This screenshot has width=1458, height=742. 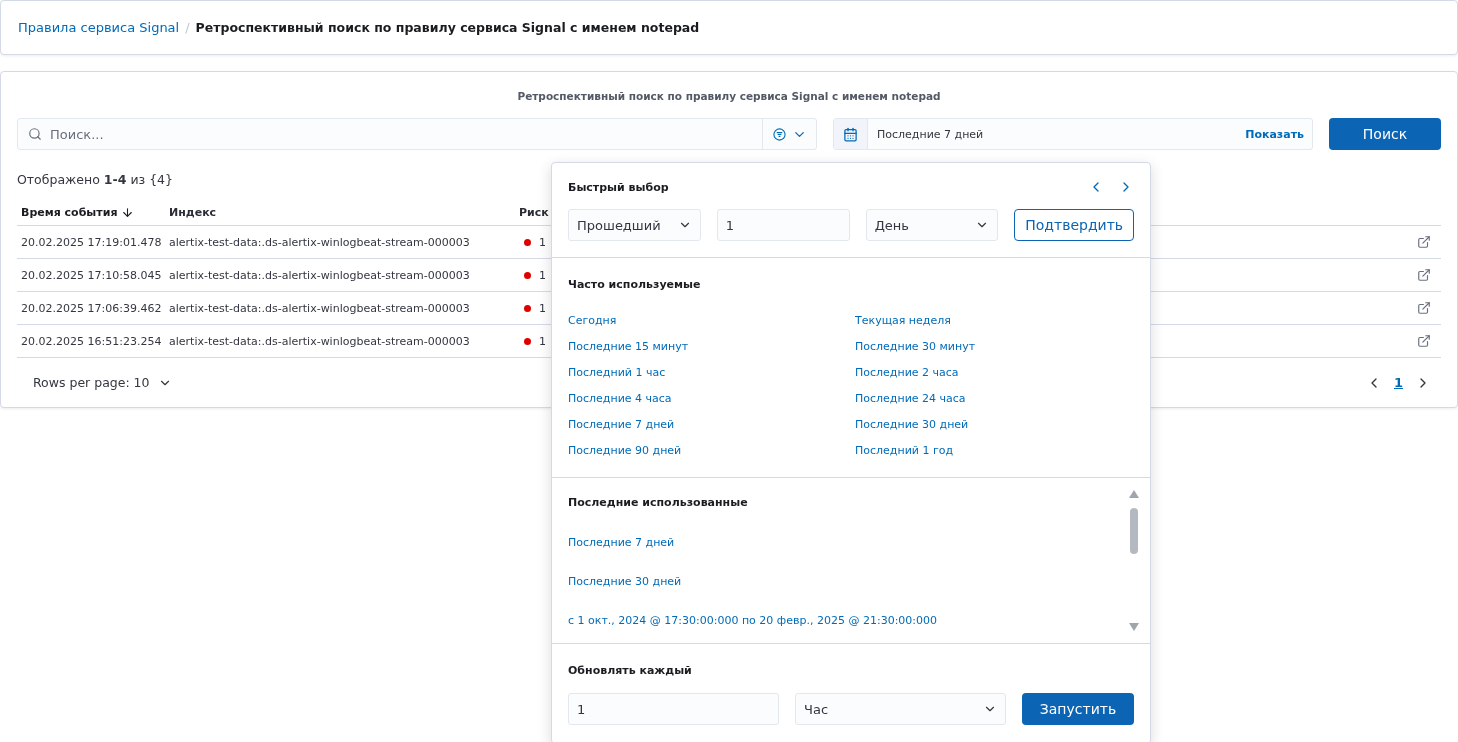 I want to click on interval-input: 1, so click(x=673, y=709).